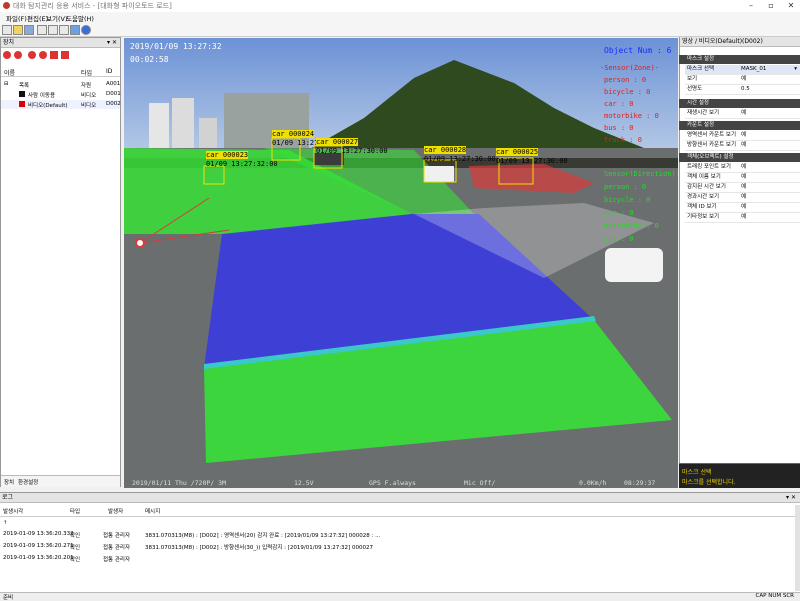  Describe the element at coordinates (697, 472) in the screenshot. I see `help-title: 마스크 선택` at that location.